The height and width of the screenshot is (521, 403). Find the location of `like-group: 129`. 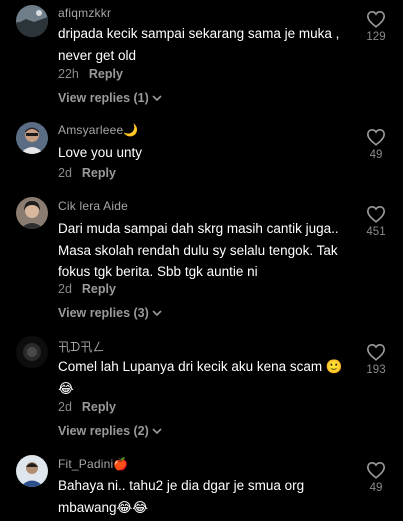

like-group: 129 is located at coordinates (376, 26).